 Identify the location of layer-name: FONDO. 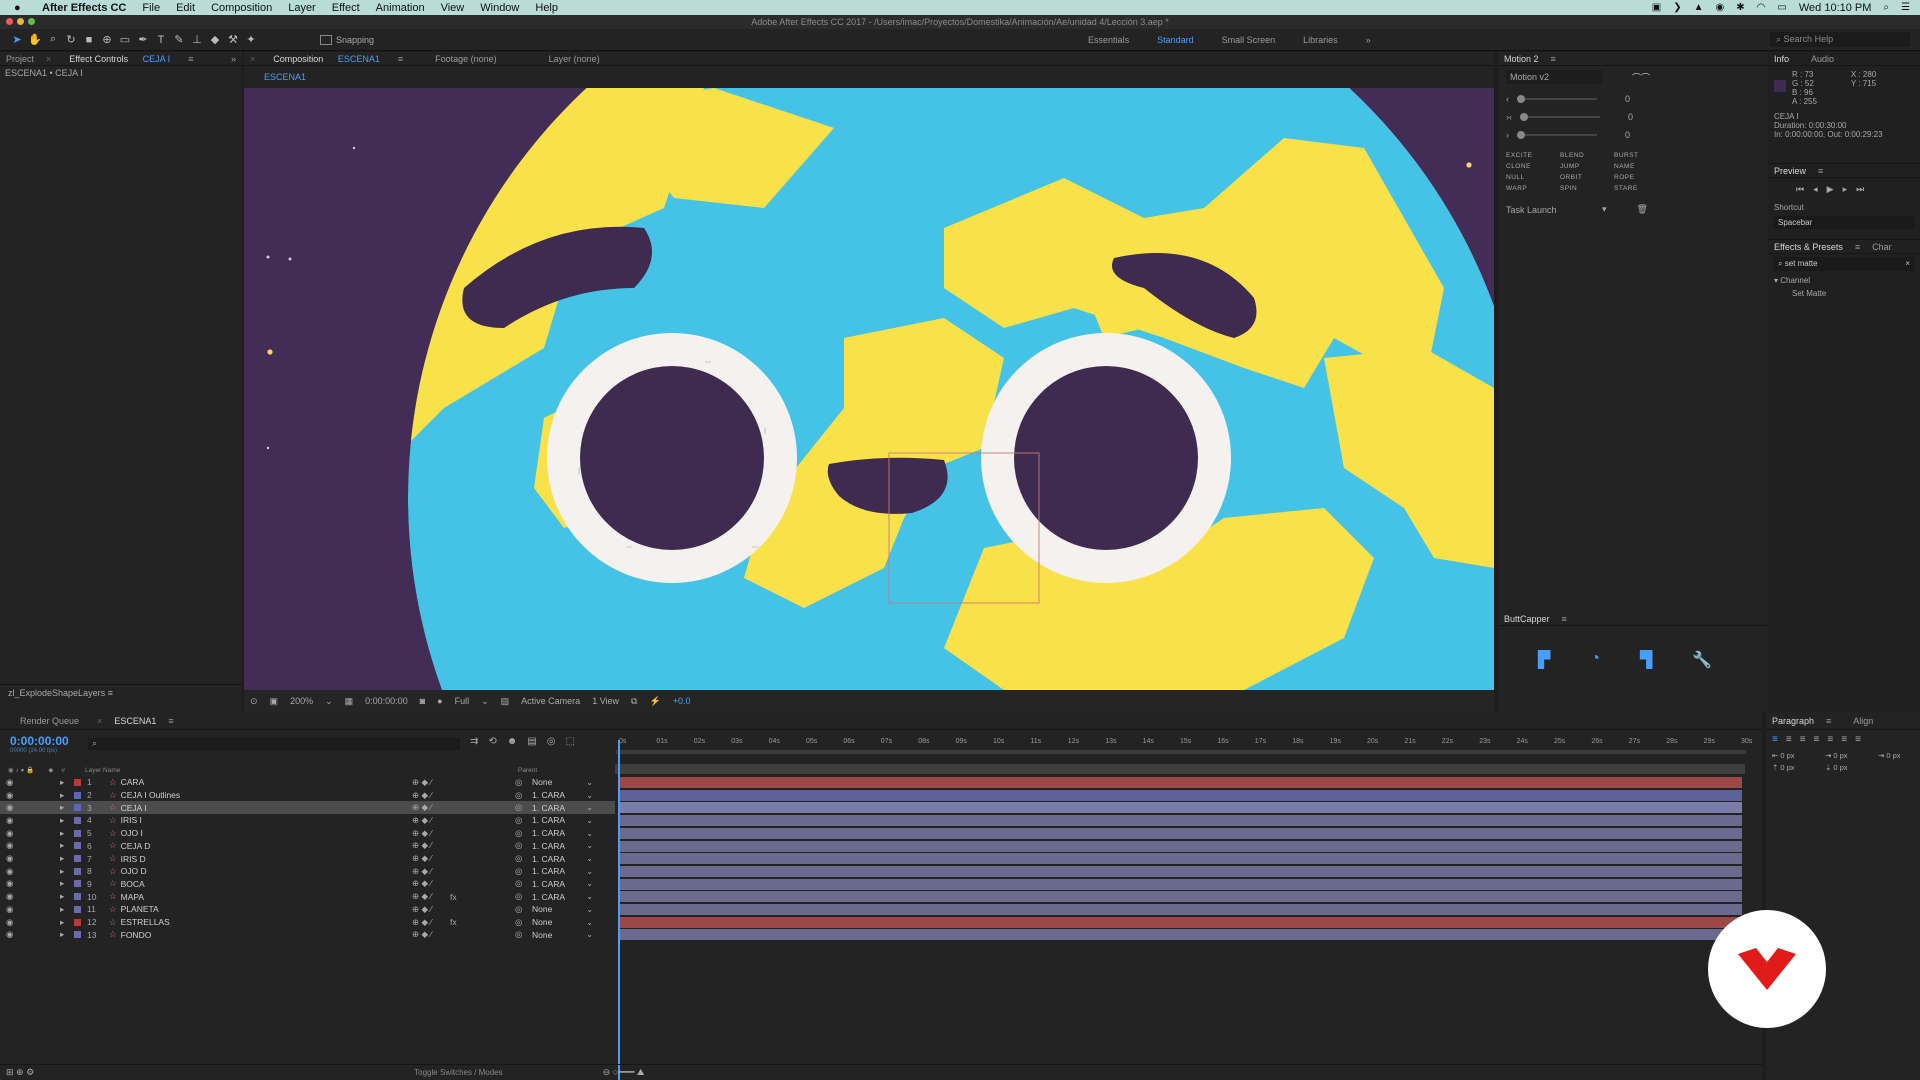
(271, 935).